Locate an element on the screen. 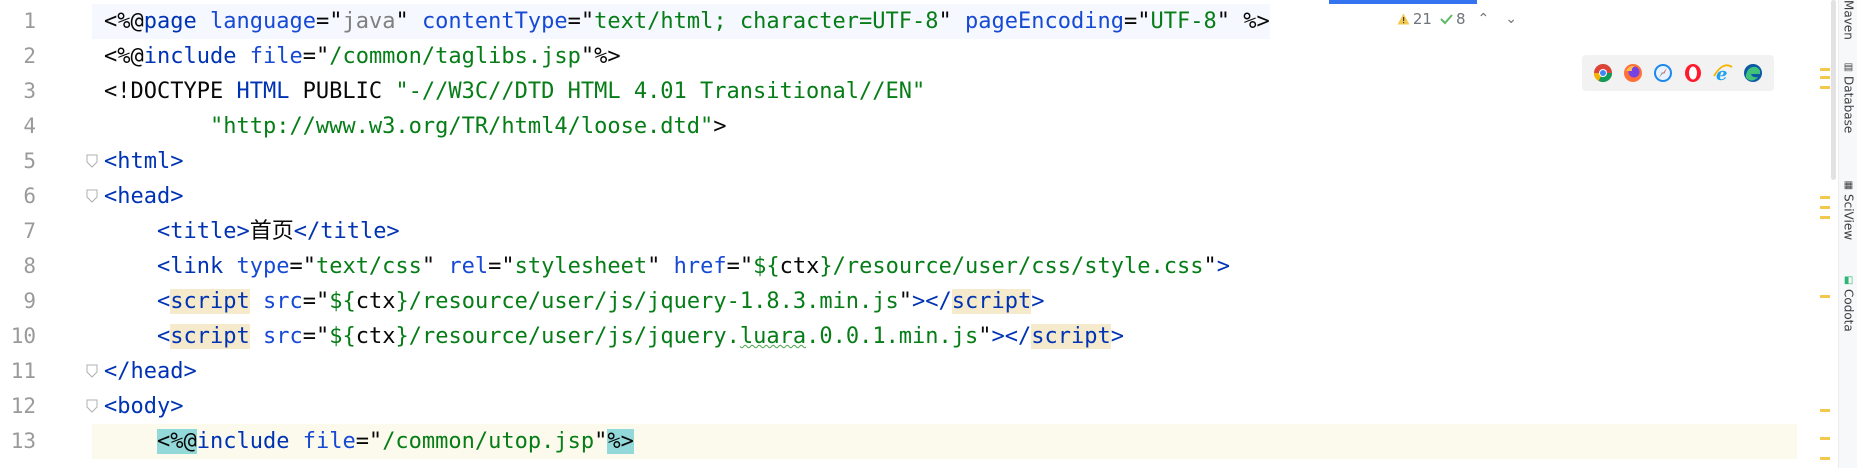  code-token: <%@ is located at coordinates (124, 56).